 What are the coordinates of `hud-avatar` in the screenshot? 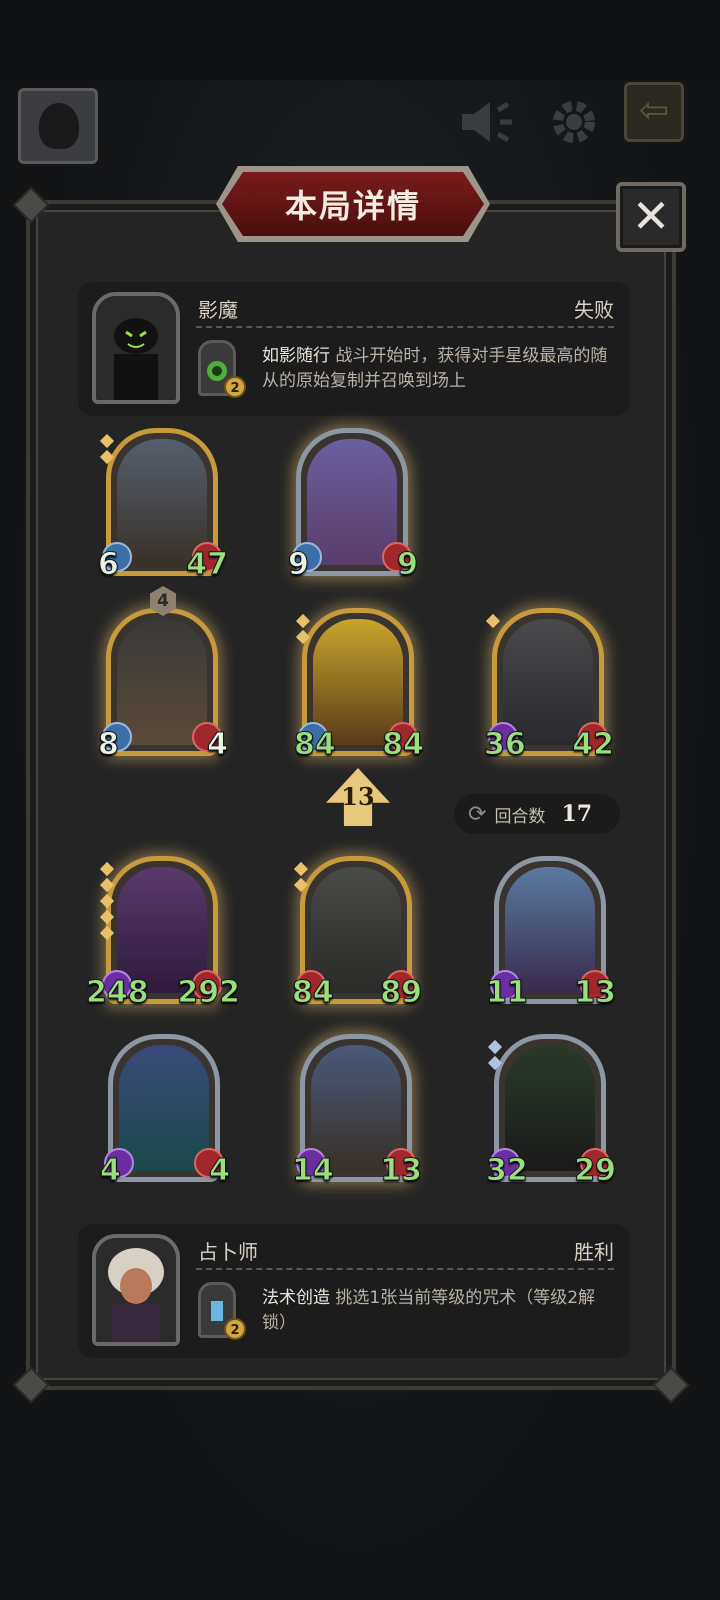 It's located at (58, 126).